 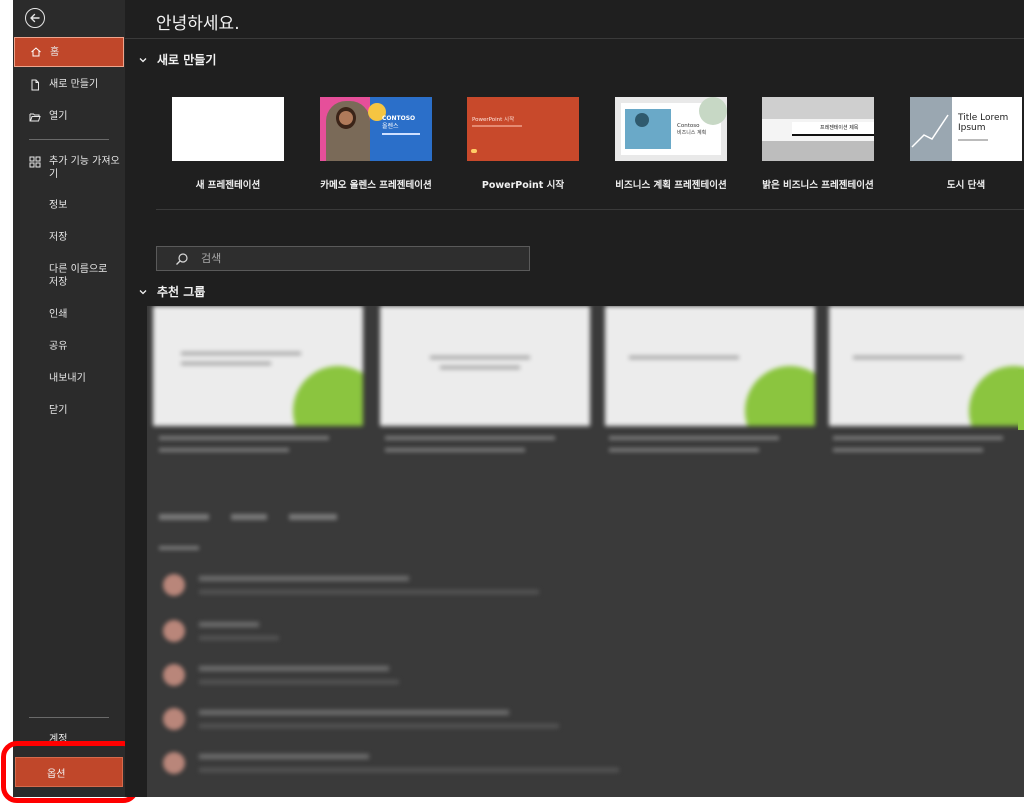 I want to click on nav-new: 새로 만들기, so click(x=69, y=85).